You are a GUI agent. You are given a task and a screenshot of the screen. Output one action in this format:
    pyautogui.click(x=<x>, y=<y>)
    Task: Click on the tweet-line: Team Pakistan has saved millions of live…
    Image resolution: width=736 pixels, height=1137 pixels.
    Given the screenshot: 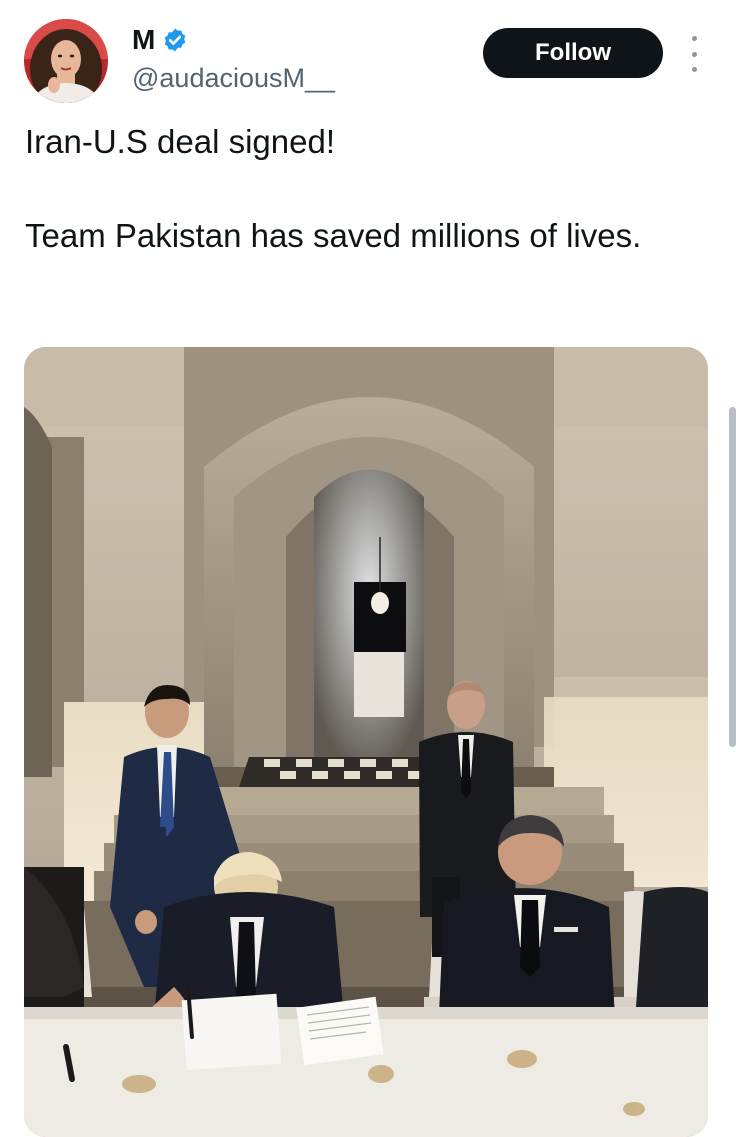 What is the action you would take?
    pyautogui.click(x=333, y=235)
    